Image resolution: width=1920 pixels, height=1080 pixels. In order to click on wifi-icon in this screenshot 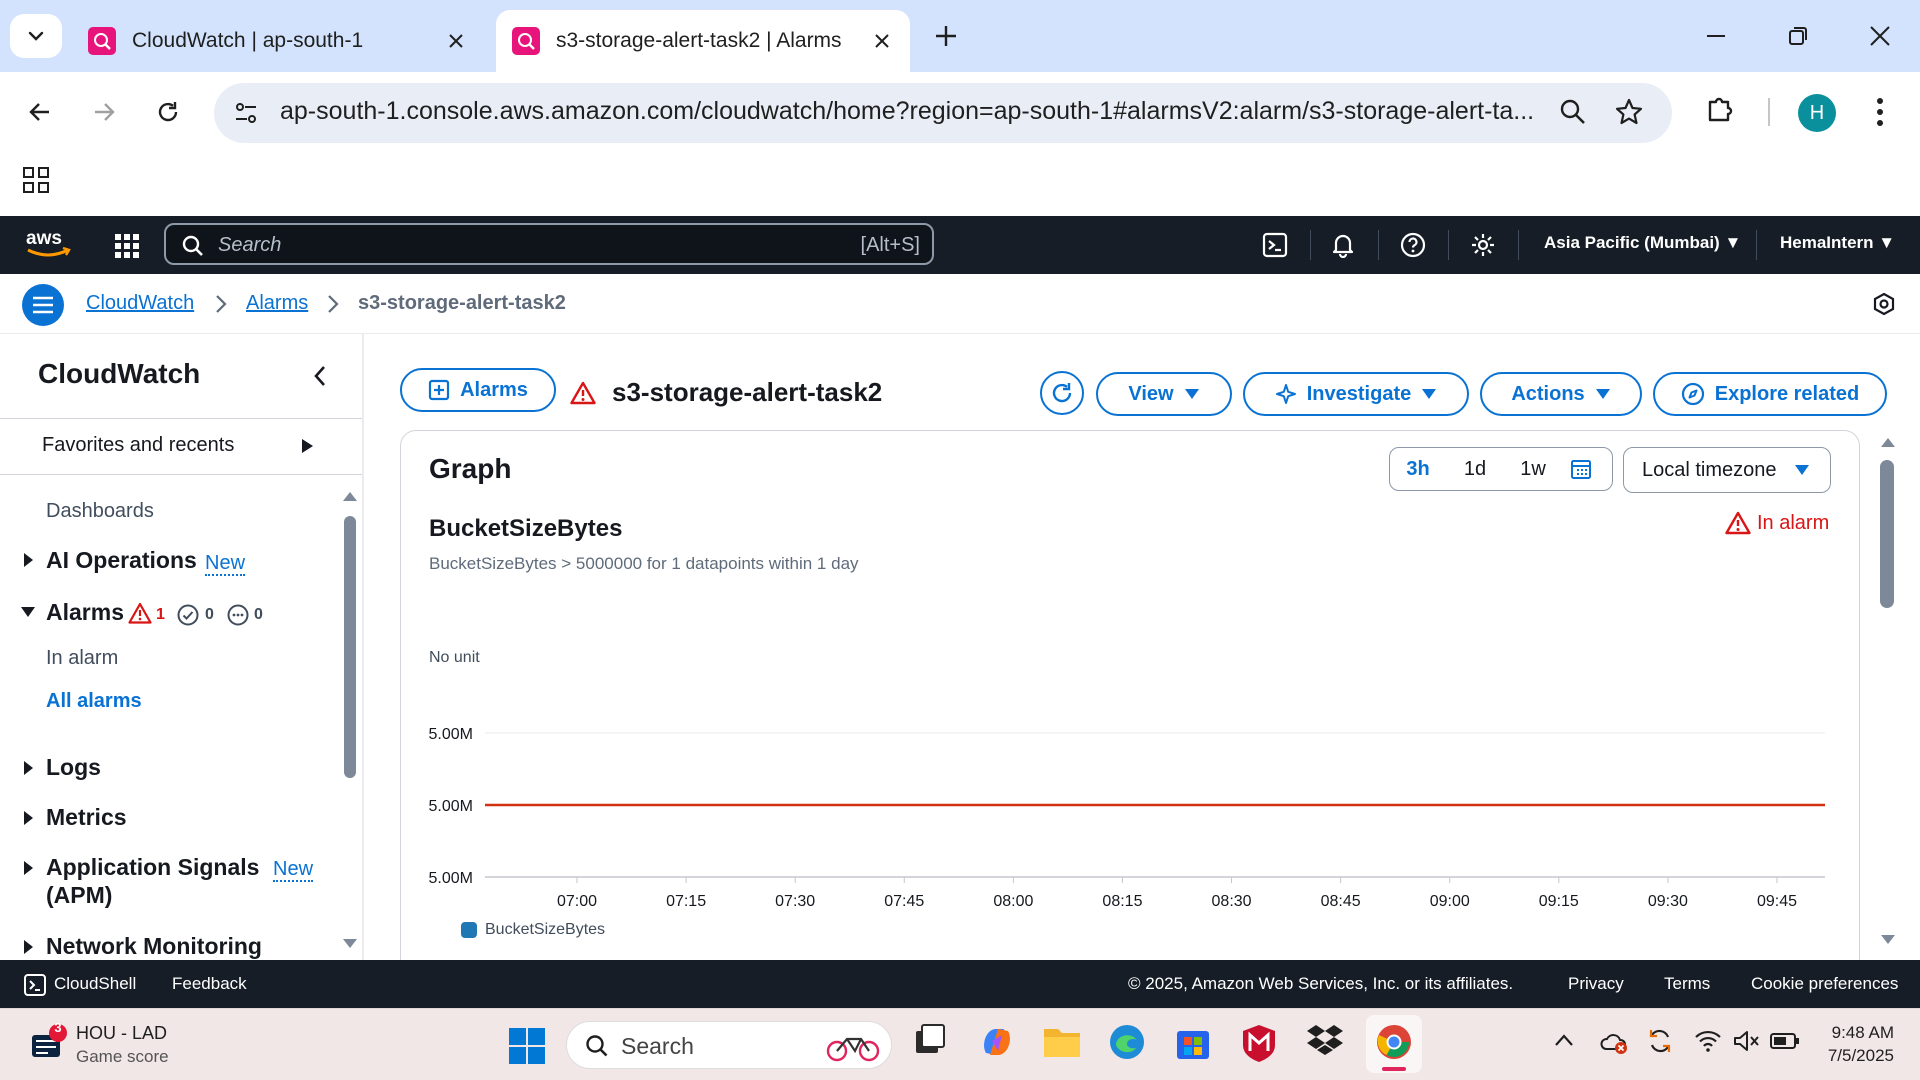, I will do `click(1708, 1041)`.